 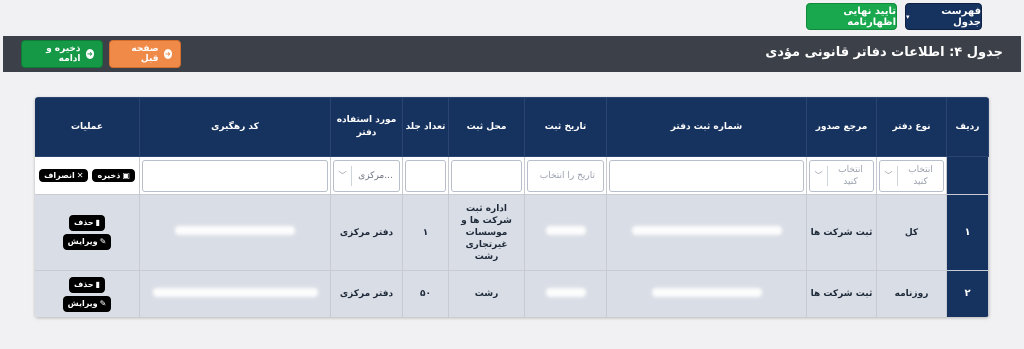 What do you see at coordinates (59, 175) in the screenshot?
I see `cancel-row-label: انصراف` at bounding box center [59, 175].